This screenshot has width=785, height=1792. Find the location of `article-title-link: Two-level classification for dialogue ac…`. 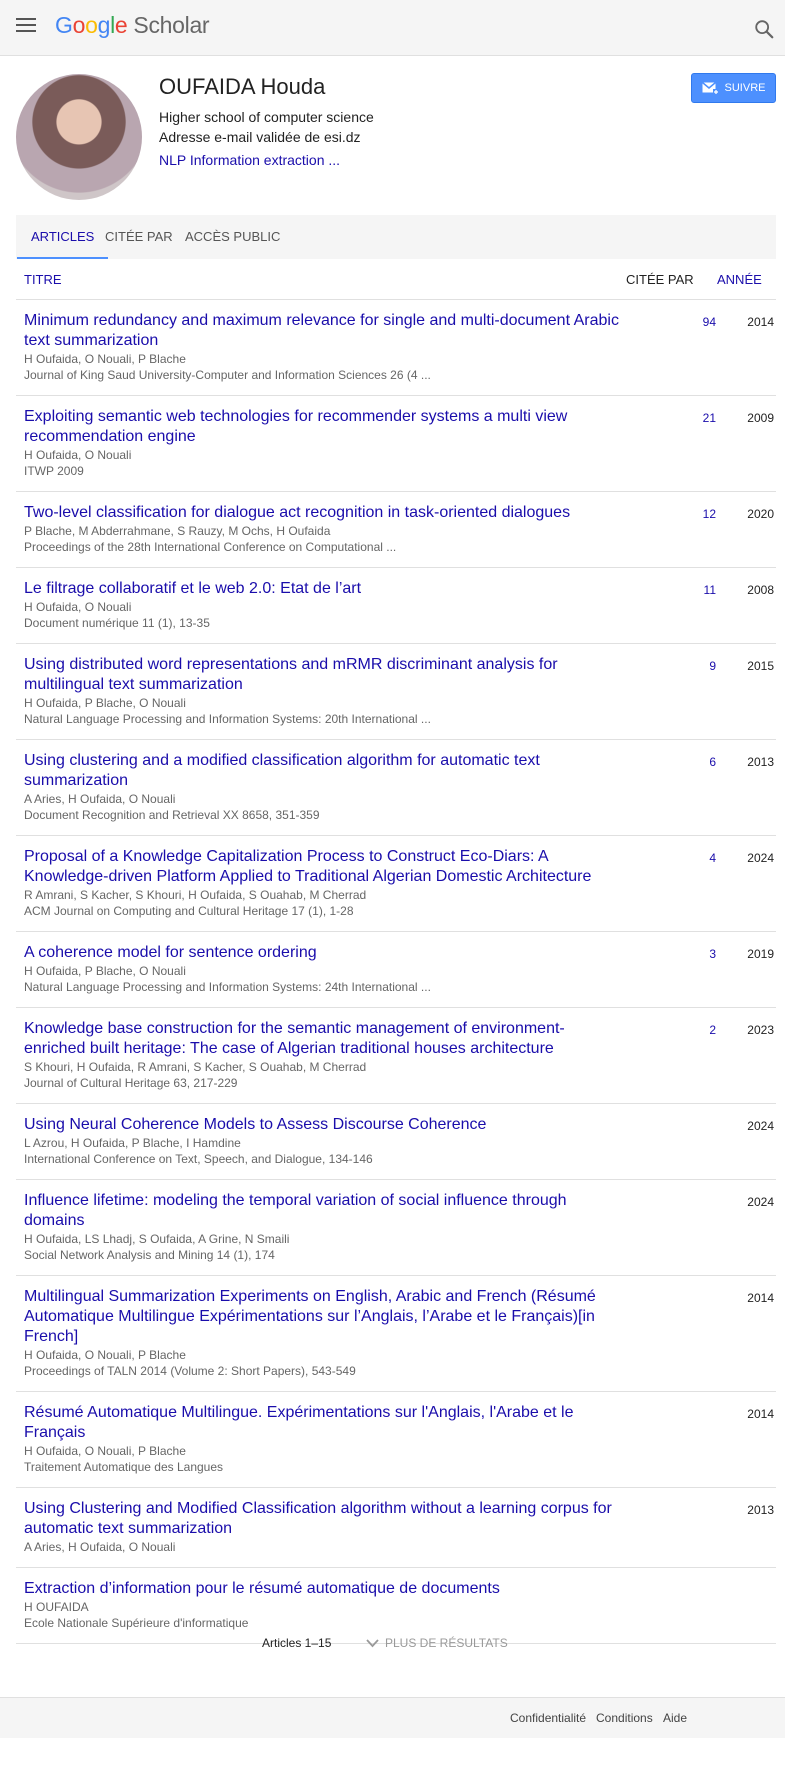

article-title-link: Two-level classification for dialogue ac… is located at coordinates (325, 513).